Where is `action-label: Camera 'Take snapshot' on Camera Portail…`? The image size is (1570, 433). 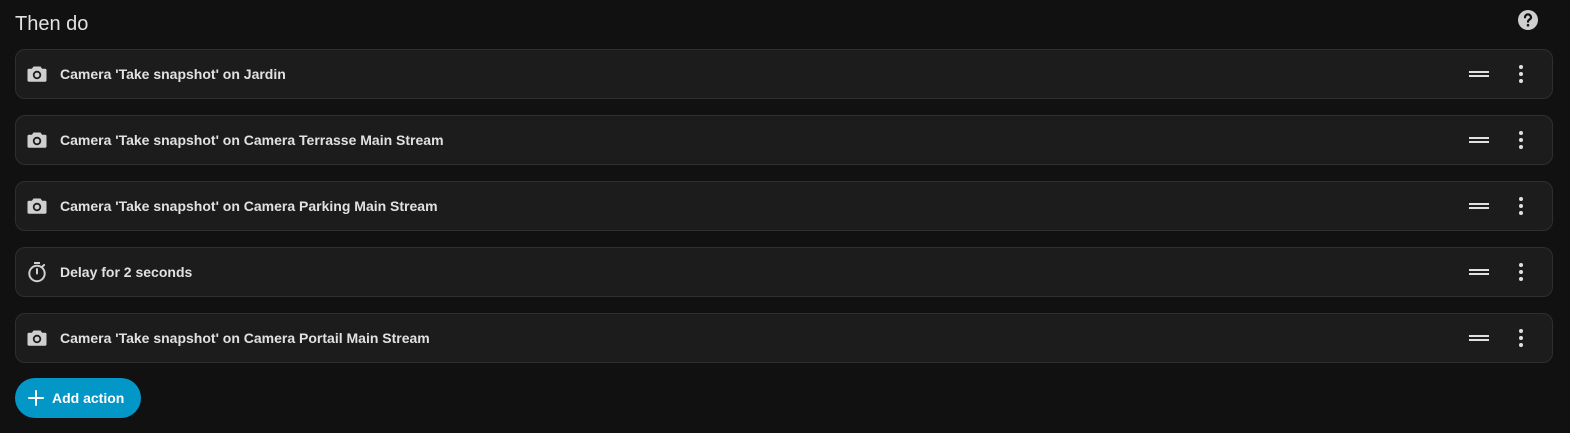 action-label: Camera 'Take snapshot' on Camera Portail… is located at coordinates (245, 338).